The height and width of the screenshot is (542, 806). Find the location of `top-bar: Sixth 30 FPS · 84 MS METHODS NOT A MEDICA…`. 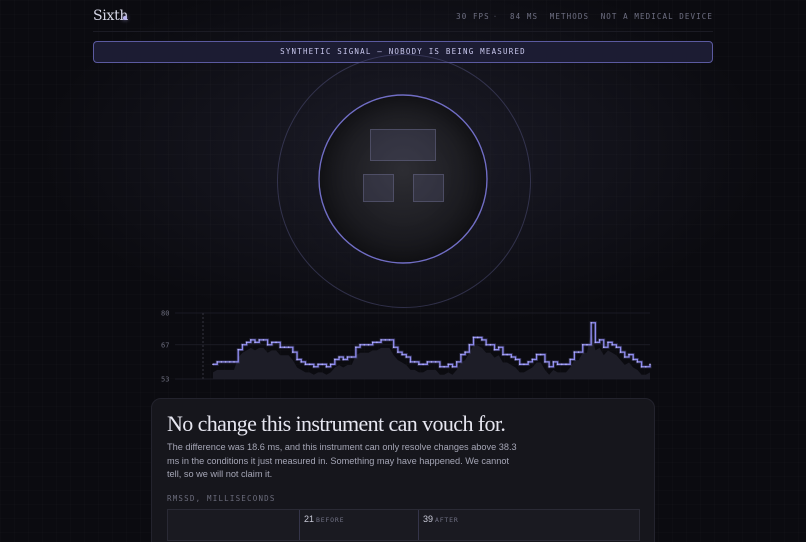

top-bar: Sixth 30 FPS · 84 MS METHODS NOT A MEDICA… is located at coordinates (403, 17).